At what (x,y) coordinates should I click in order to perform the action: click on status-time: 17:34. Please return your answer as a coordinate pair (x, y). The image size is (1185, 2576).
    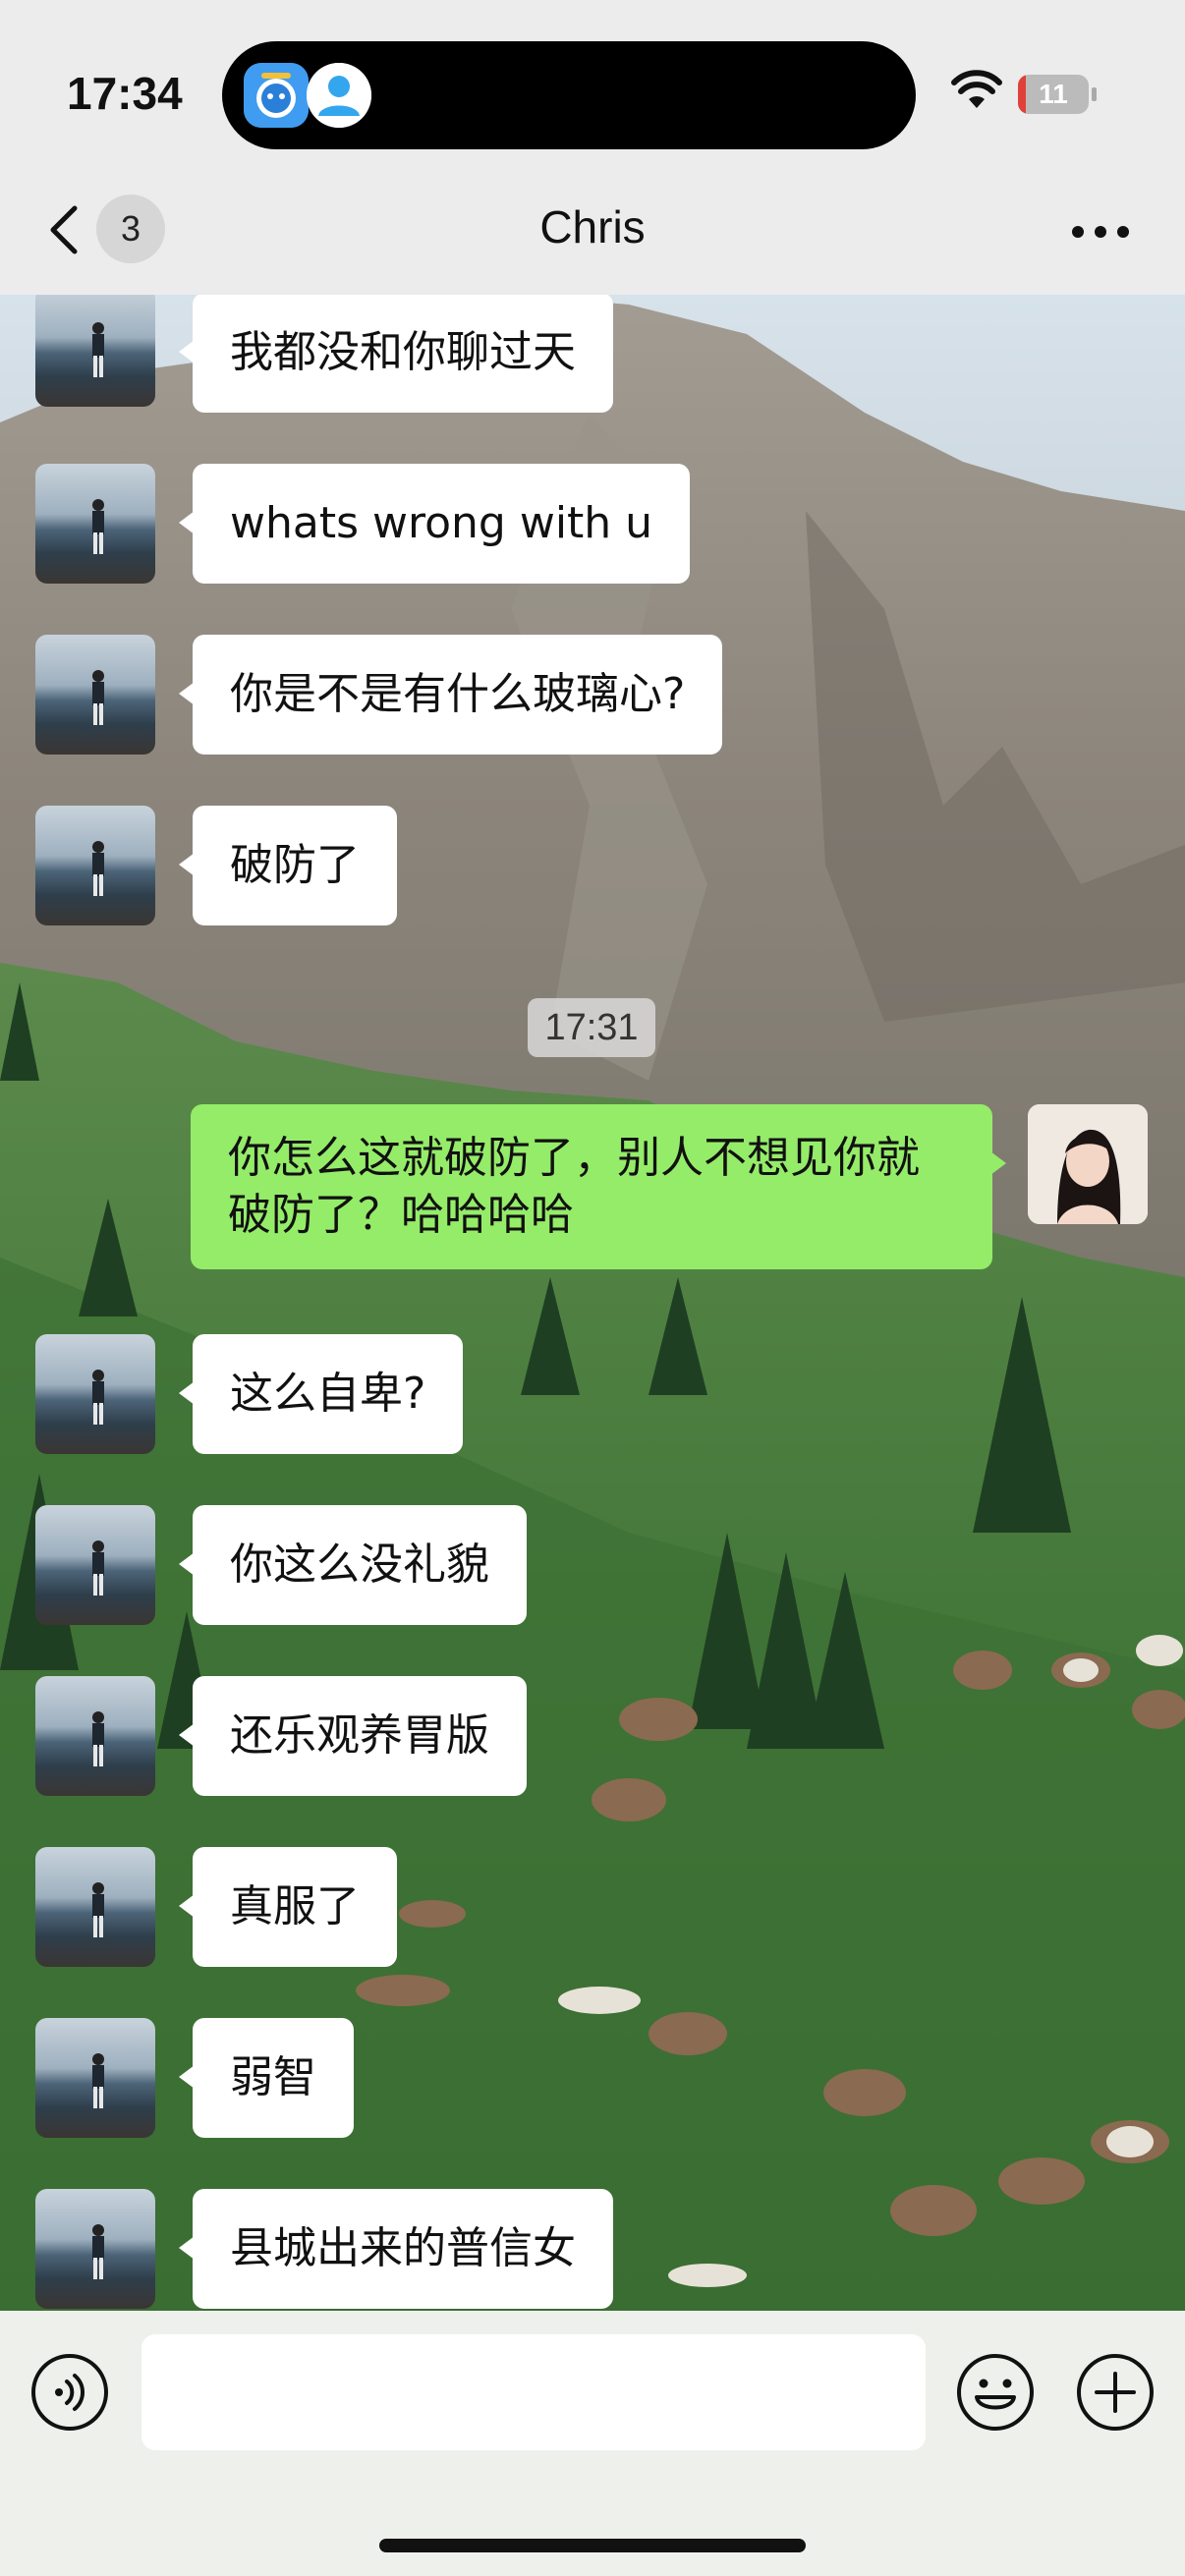
    Looking at the image, I should click on (125, 93).